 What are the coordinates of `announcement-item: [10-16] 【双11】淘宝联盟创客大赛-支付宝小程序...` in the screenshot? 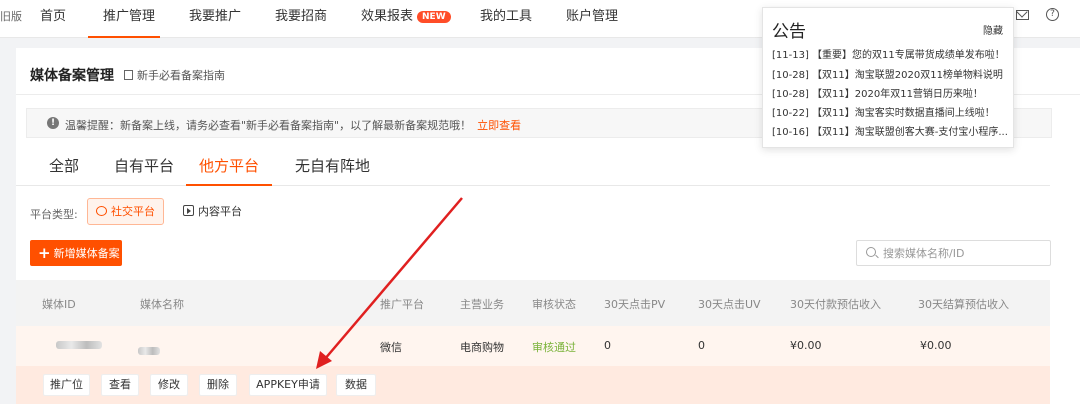 It's located at (891, 130).